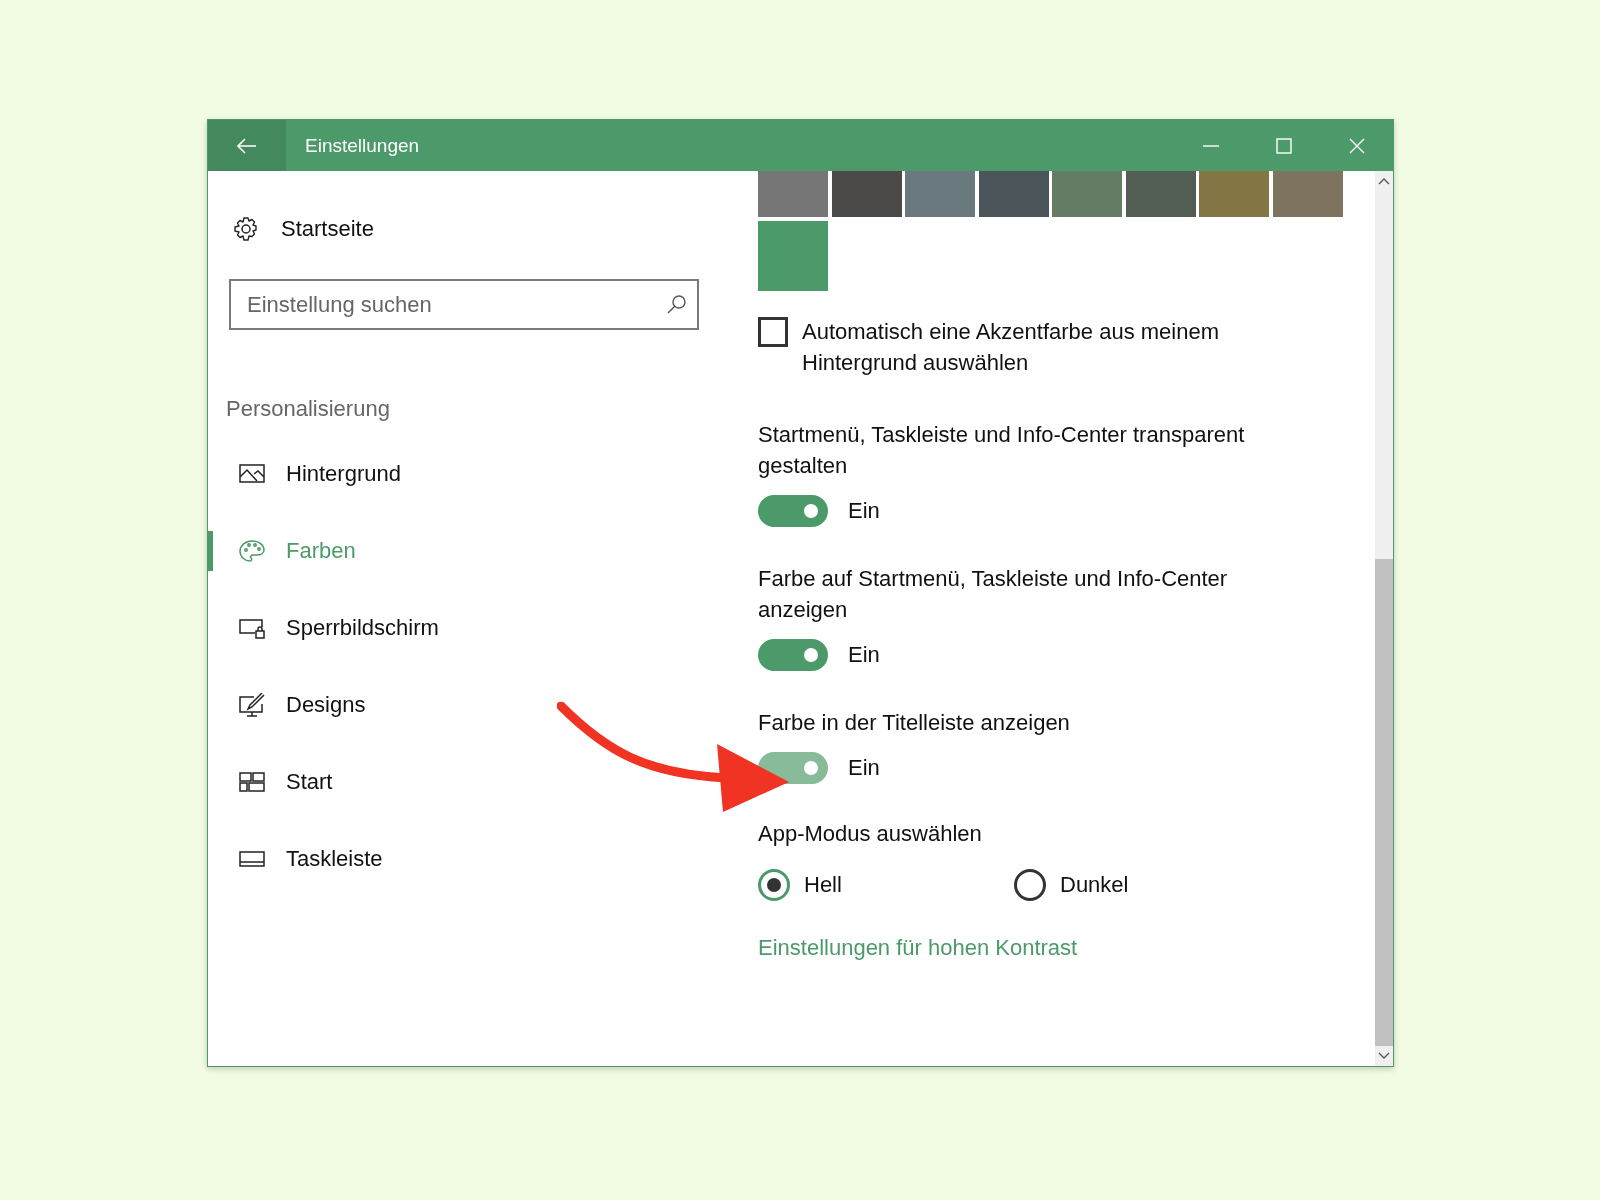 This screenshot has height=1200, width=1600. Describe the element at coordinates (363, 145) in the screenshot. I see `window-title: Einstellungen` at that location.